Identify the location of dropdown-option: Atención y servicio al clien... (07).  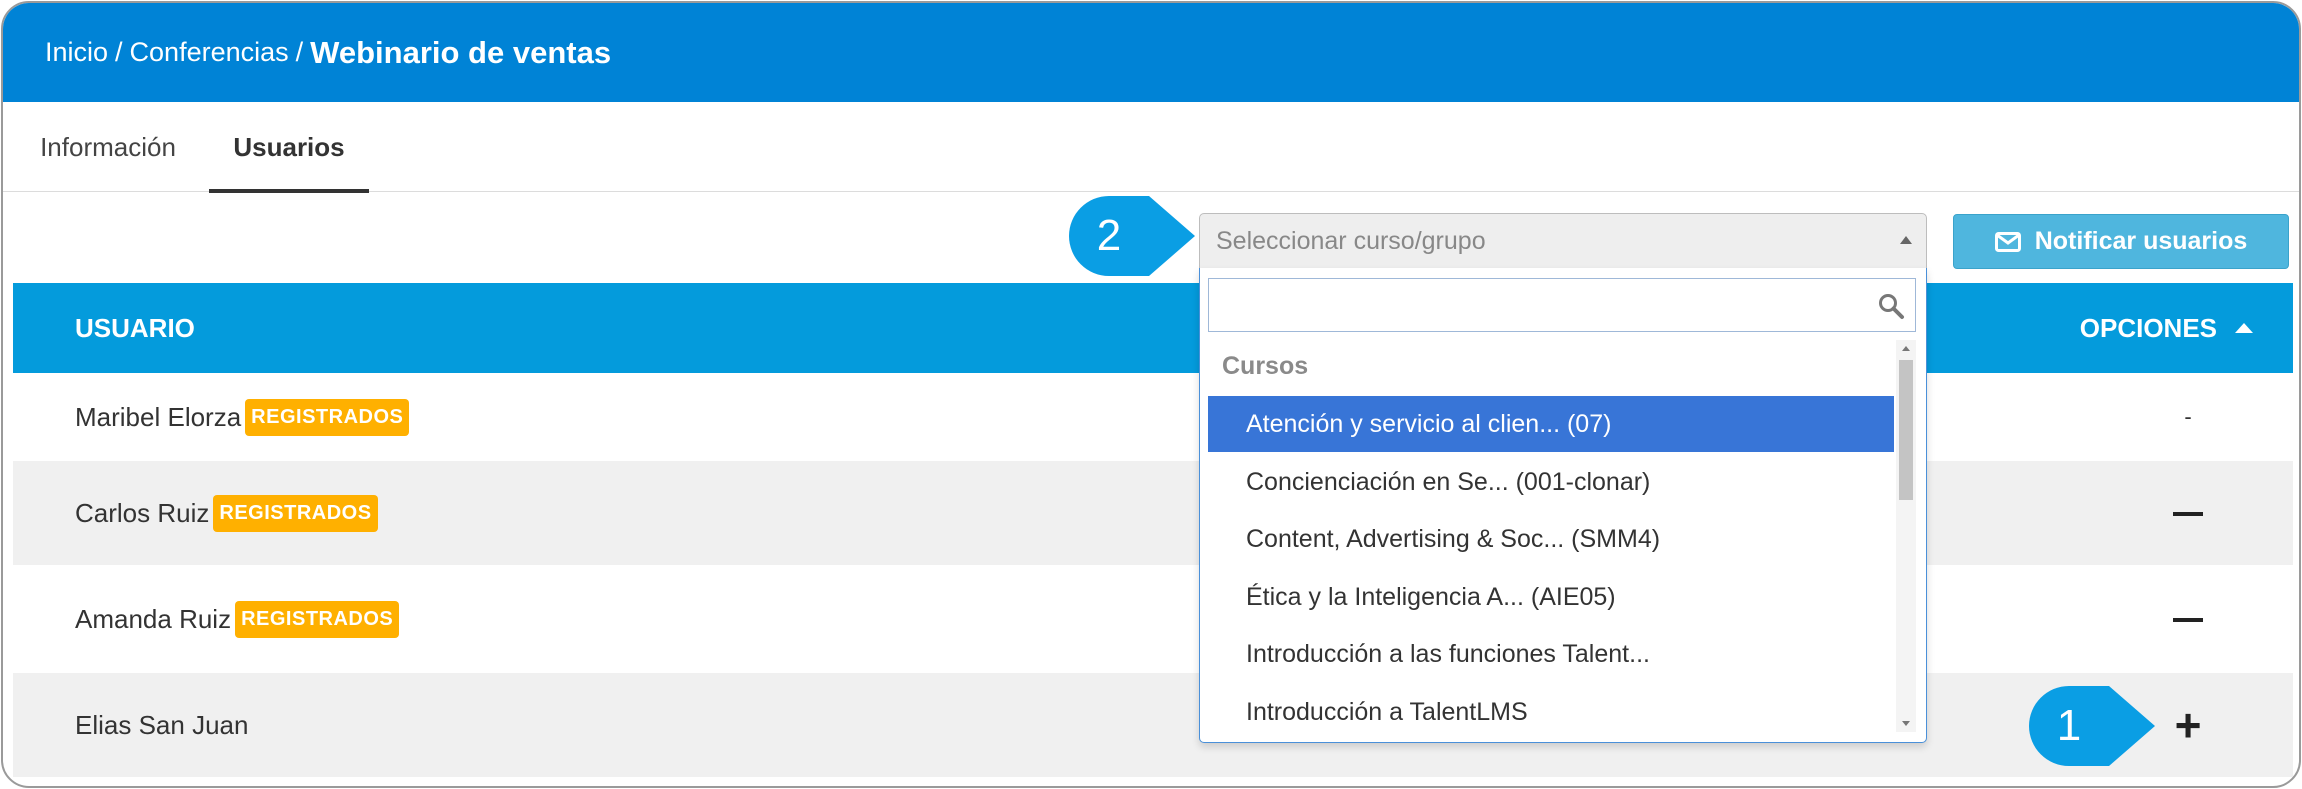
(1551, 424).